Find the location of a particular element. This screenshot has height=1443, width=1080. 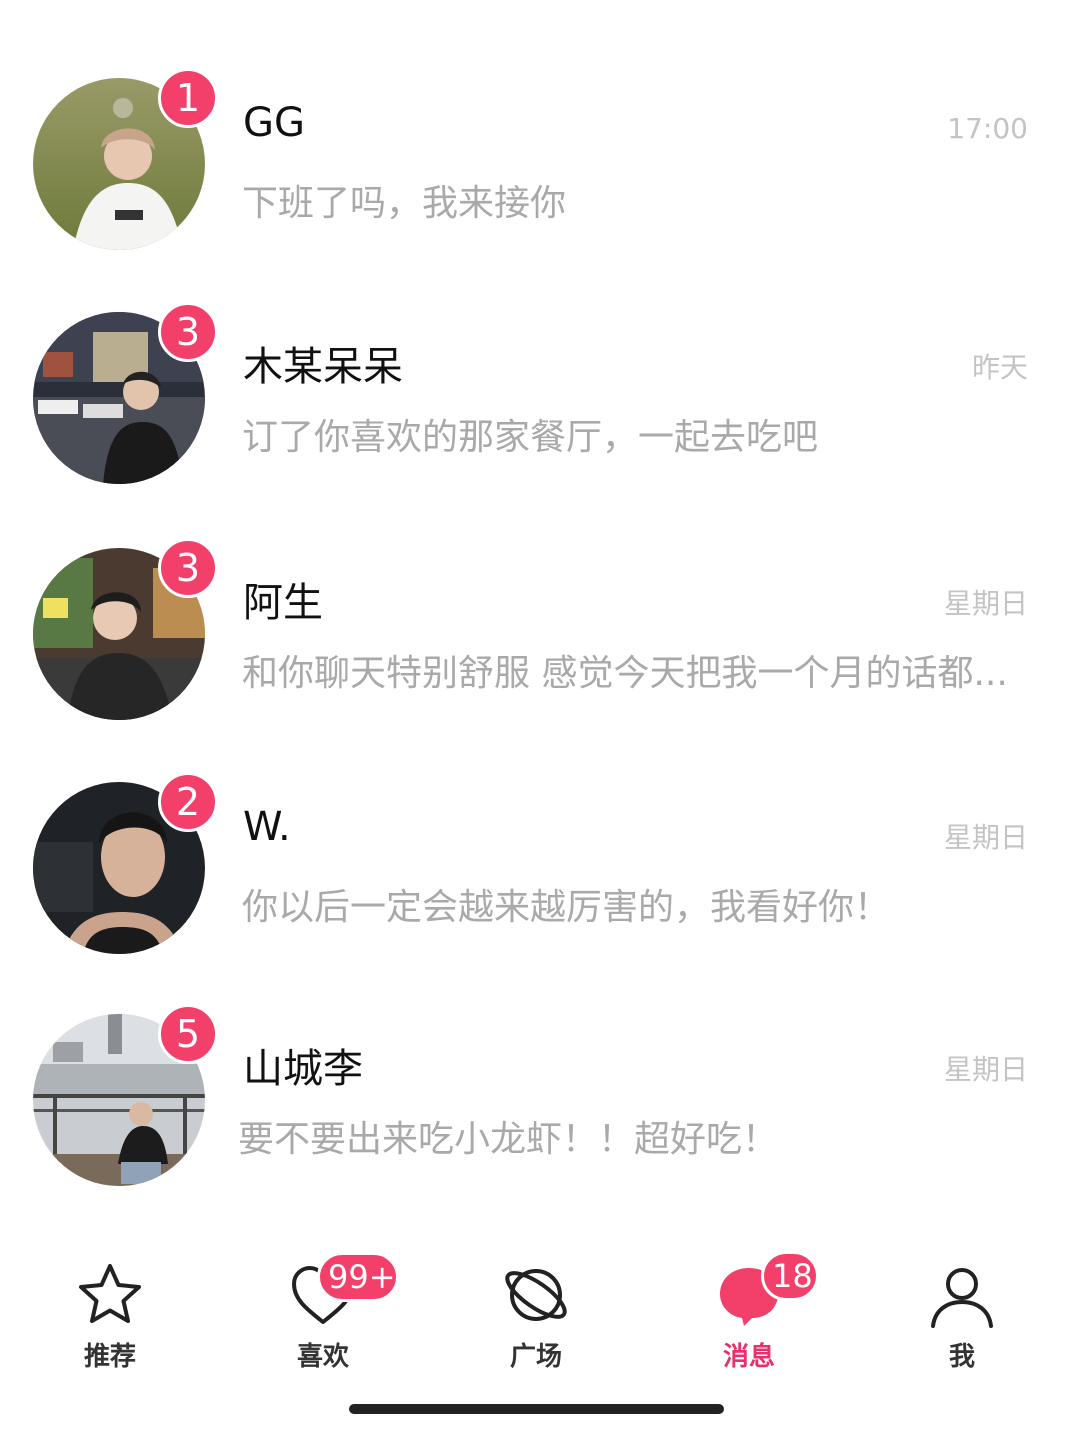

unread-badge: 2 is located at coordinates (188, 802).